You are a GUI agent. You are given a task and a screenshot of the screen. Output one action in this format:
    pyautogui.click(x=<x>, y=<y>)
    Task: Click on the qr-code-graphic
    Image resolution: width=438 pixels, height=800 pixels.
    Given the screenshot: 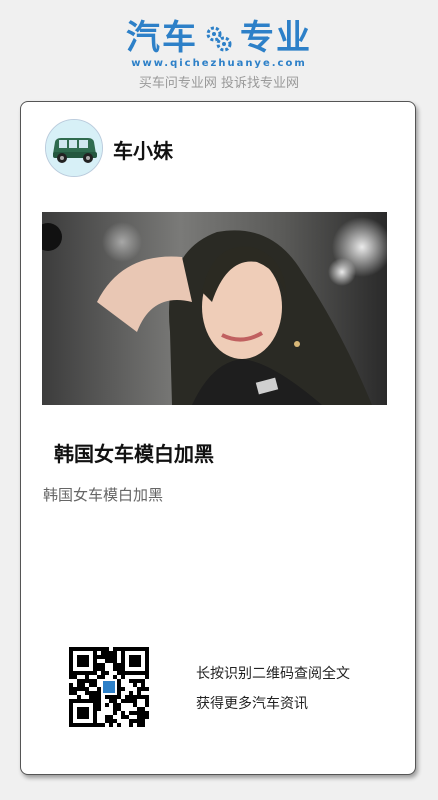 What is the action you would take?
    pyautogui.click(x=109, y=687)
    